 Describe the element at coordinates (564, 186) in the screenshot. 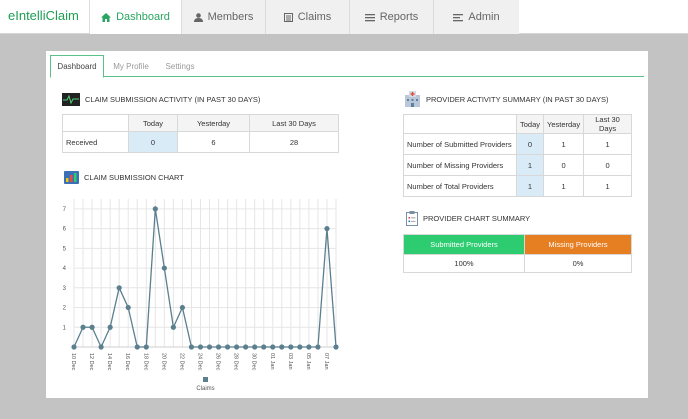

I see `yesterday-value: 1` at that location.